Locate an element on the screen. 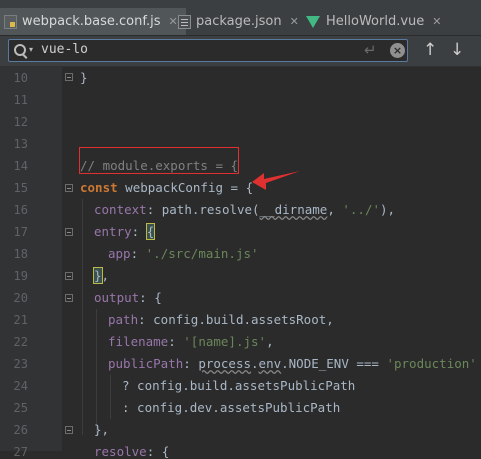  annotation-highlight-box is located at coordinates (159, 160).